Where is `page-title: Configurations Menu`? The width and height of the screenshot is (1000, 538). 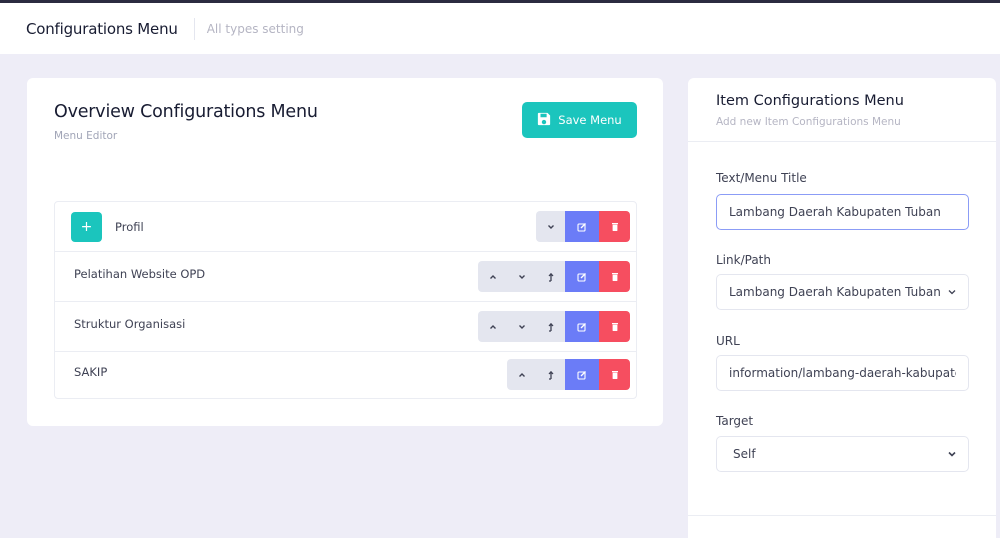 page-title: Configurations Menu is located at coordinates (102, 28).